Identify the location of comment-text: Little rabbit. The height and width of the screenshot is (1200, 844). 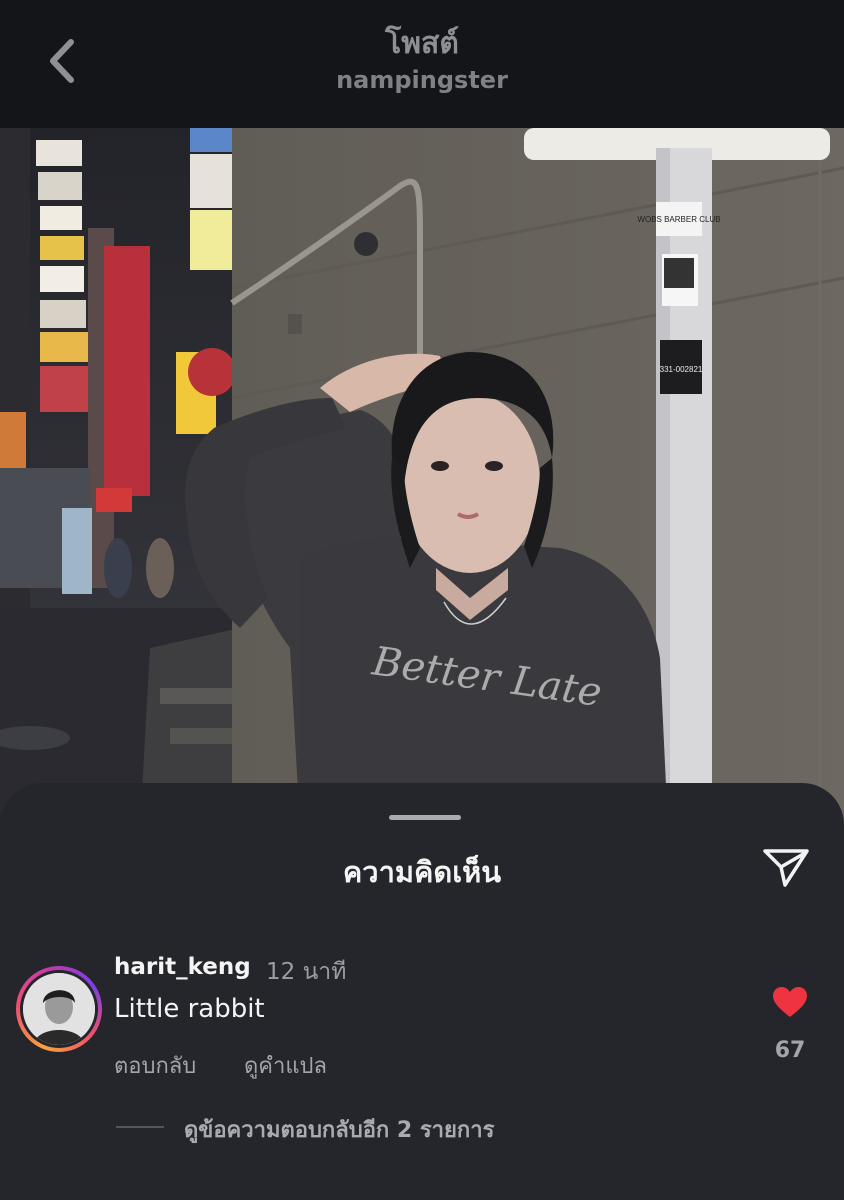
(189, 1009).